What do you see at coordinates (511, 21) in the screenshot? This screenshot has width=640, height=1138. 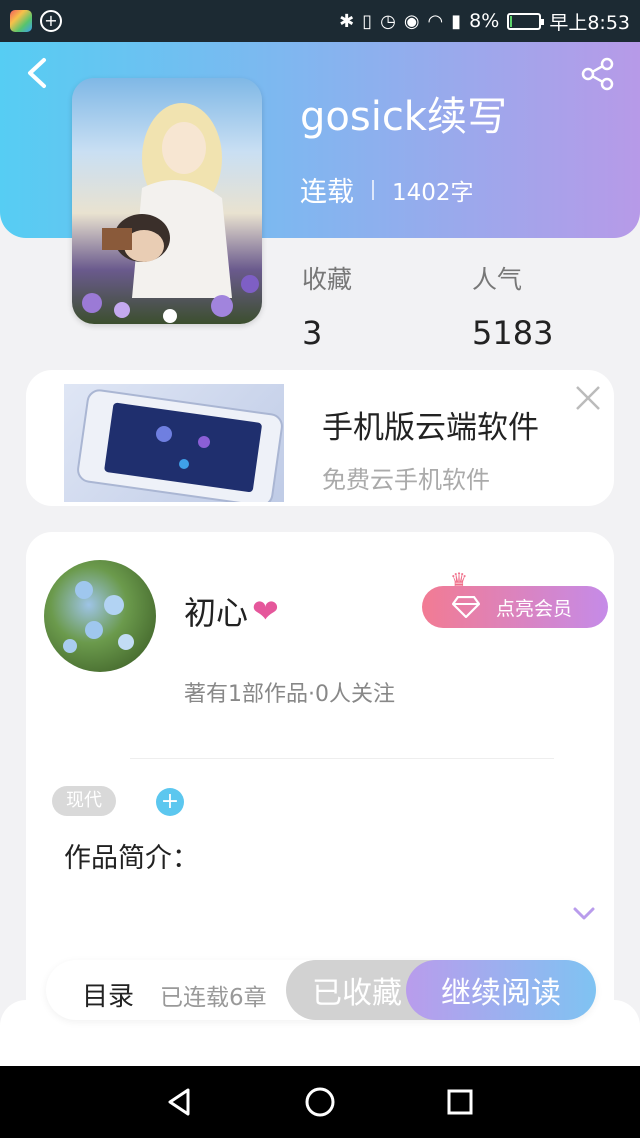 I see `battery-level` at bounding box center [511, 21].